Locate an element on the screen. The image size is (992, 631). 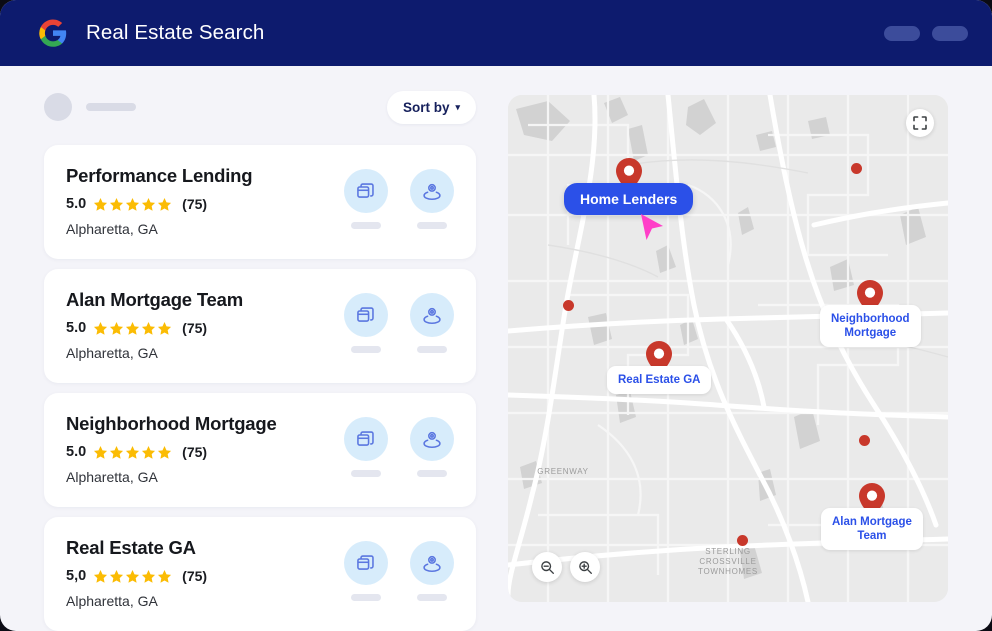
listing-card: Performance Lending 5.0 (75) Alpharetta, GA is located at coordinates (260, 202).